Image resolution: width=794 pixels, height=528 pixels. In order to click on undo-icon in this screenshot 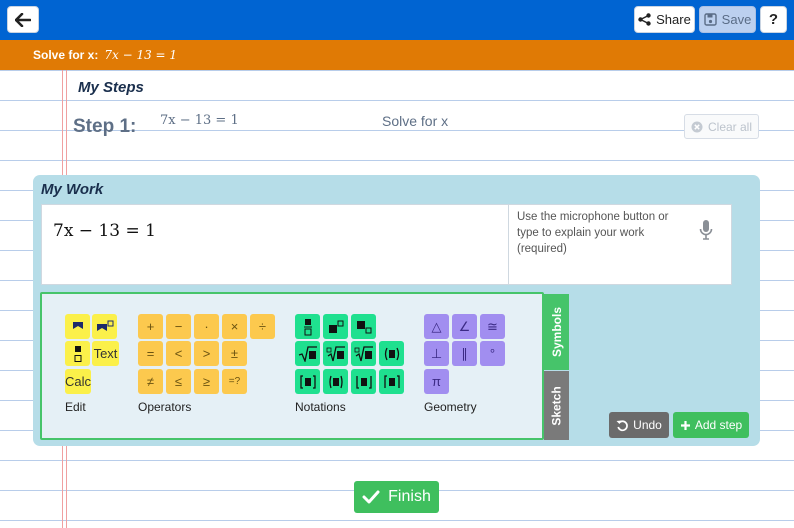, I will do `click(622, 425)`.